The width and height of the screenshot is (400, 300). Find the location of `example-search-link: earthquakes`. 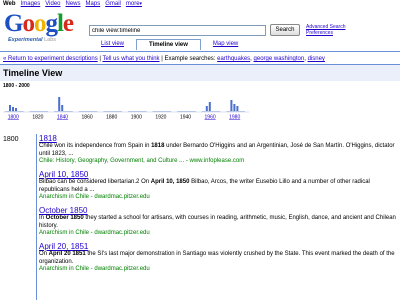

example-search-link: earthquakes is located at coordinates (233, 59).